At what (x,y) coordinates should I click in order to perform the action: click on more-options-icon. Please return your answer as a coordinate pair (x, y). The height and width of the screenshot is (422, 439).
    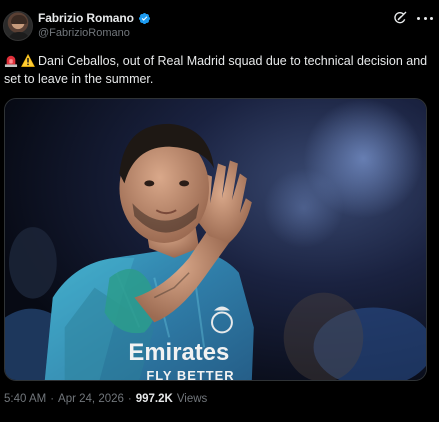
    Looking at the image, I should click on (425, 18).